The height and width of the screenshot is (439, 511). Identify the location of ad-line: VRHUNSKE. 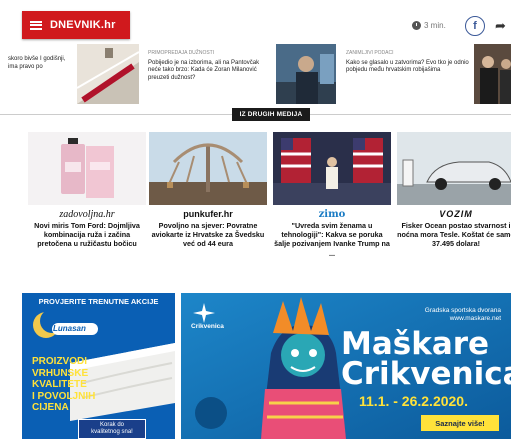
(60, 373).